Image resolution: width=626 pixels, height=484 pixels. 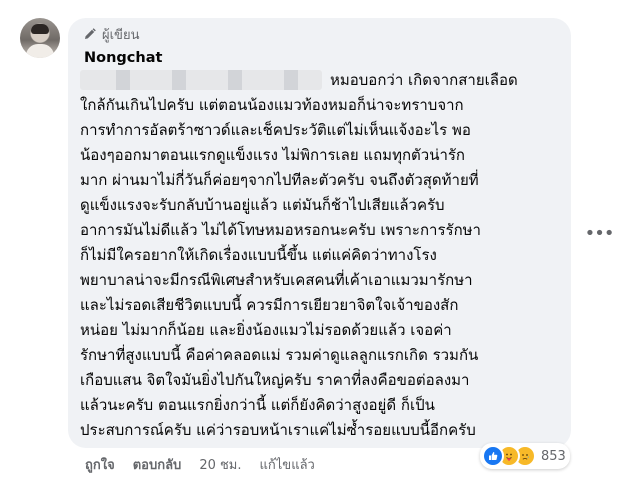 I want to click on comment-actions: ถูกใจ ตอบกลับ 20 ชม. แก้ไขแล้ว, so click(x=200, y=464).